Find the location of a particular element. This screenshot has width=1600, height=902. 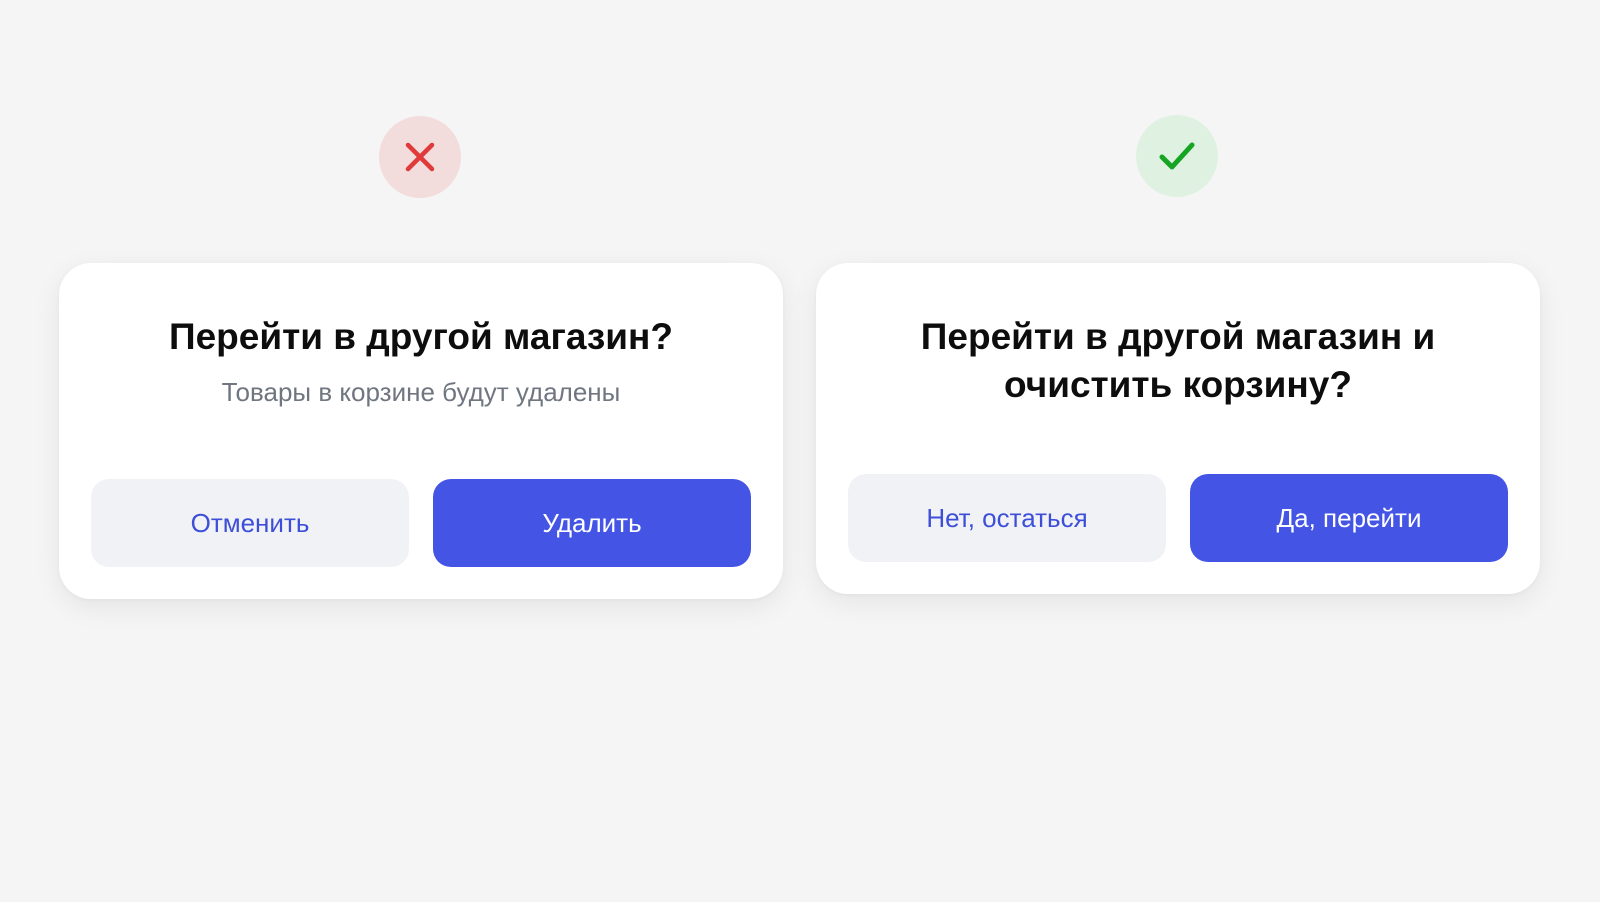

proceed-button: Да, перейти is located at coordinates (1349, 518).